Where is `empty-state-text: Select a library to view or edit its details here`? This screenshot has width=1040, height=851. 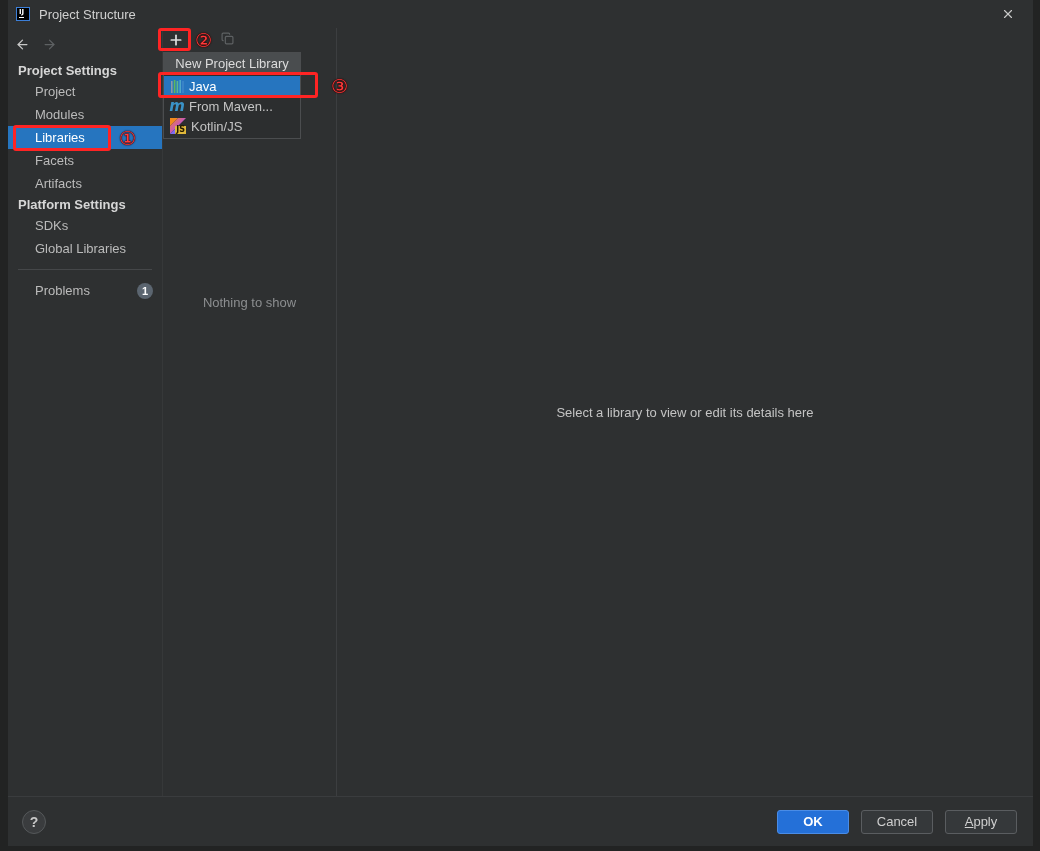
empty-state-text: Select a library to view or edit its details here is located at coordinates (685, 412).